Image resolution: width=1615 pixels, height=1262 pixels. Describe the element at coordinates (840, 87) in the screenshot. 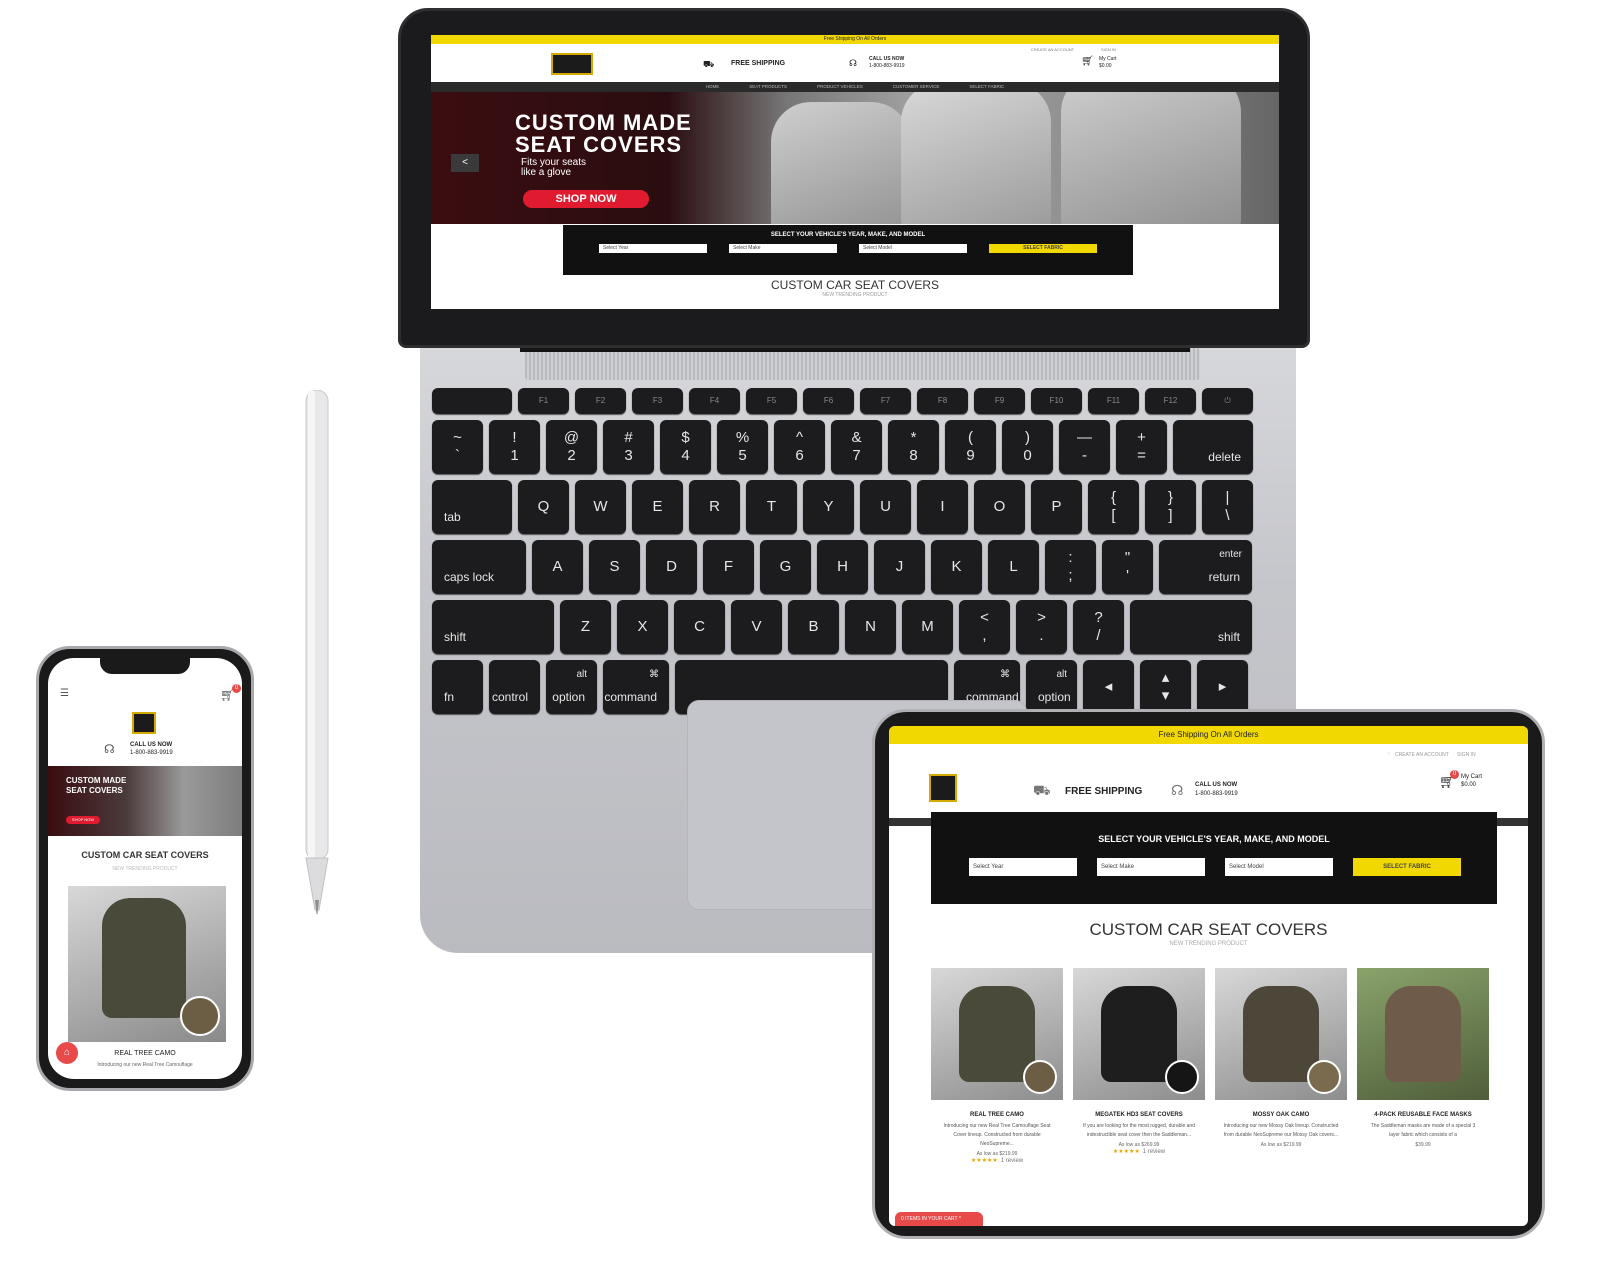

I see `nav-item: PRODUCT VEHICLES` at that location.